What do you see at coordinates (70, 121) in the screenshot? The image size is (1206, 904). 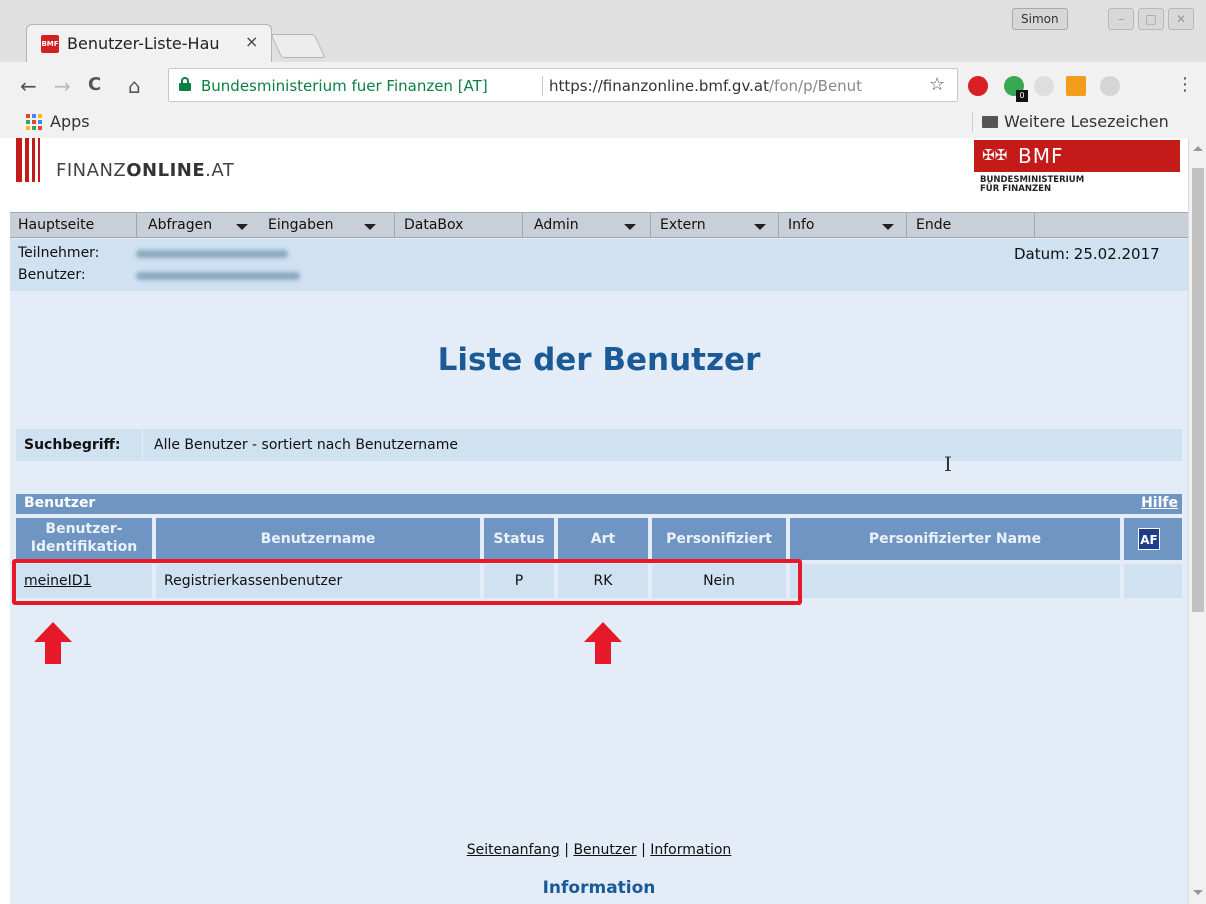 I see `apps-bookmark: Apps` at bounding box center [70, 121].